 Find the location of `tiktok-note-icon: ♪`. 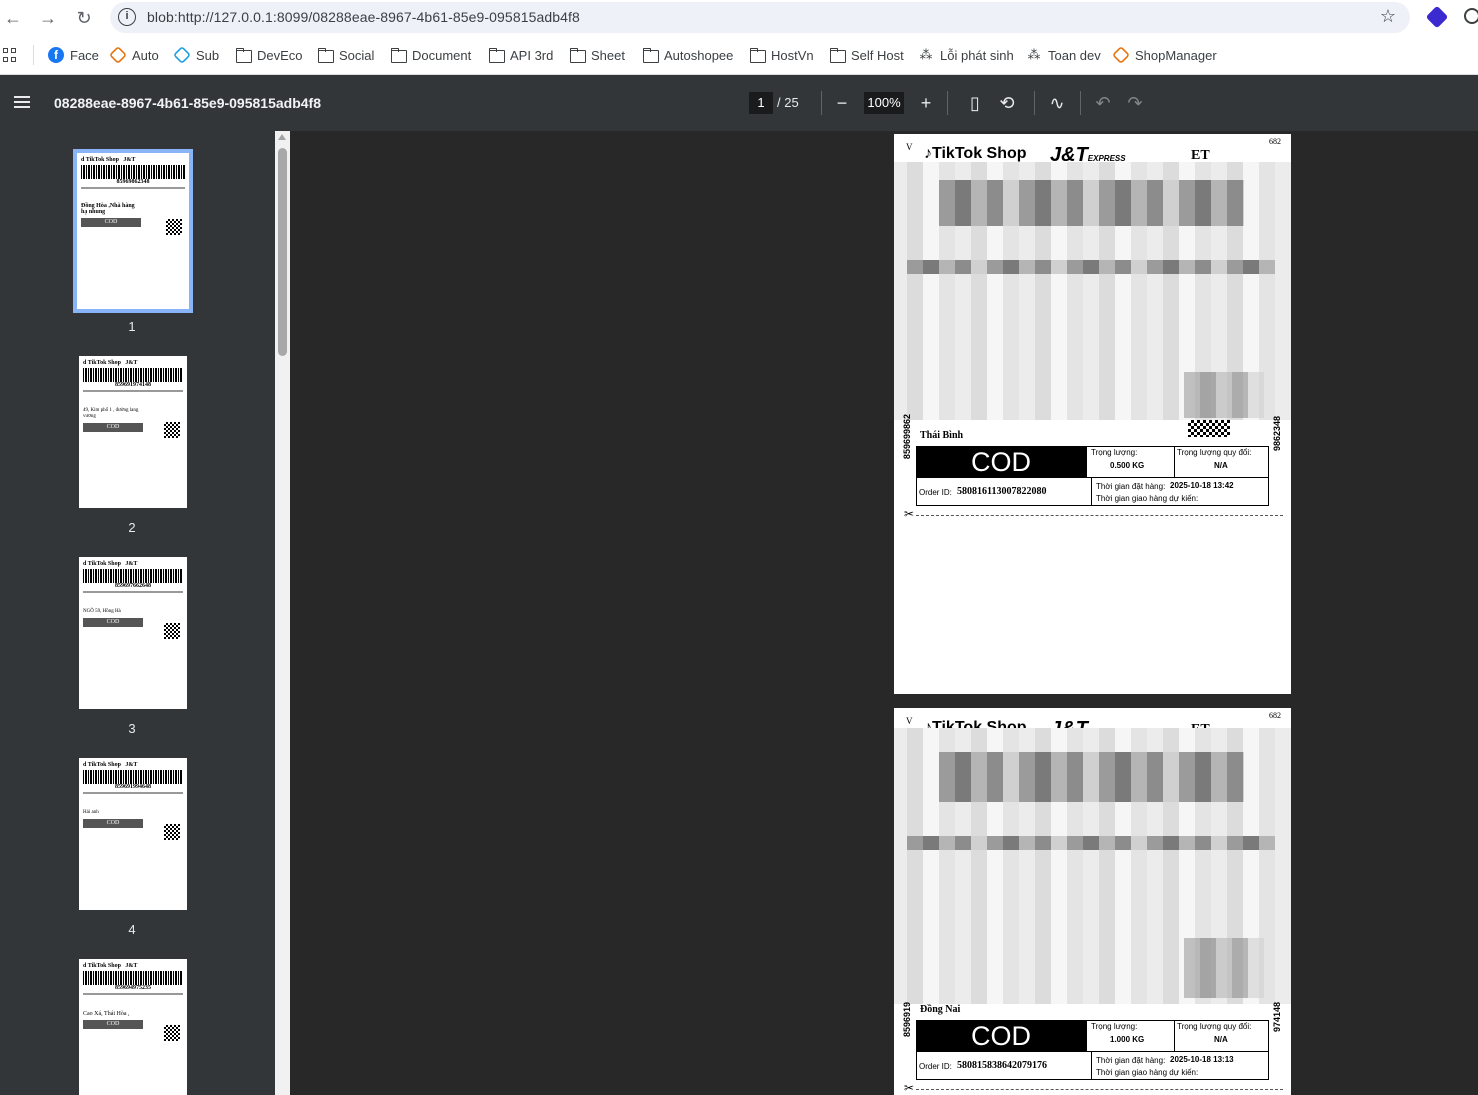

tiktok-note-icon: ♪ is located at coordinates (928, 153).